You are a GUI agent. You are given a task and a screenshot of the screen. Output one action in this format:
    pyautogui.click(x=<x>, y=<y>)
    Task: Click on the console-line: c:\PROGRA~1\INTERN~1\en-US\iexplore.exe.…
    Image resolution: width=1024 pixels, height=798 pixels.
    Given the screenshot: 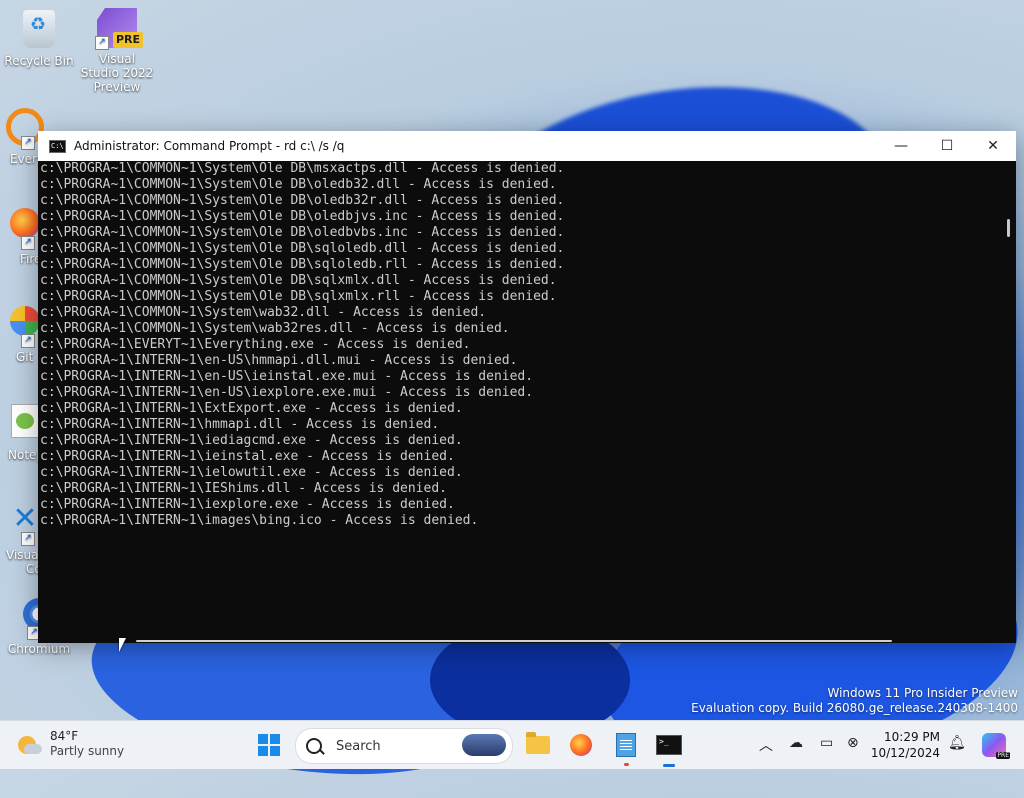 What is the action you would take?
    pyautogui.click(x=287, y=392)
    